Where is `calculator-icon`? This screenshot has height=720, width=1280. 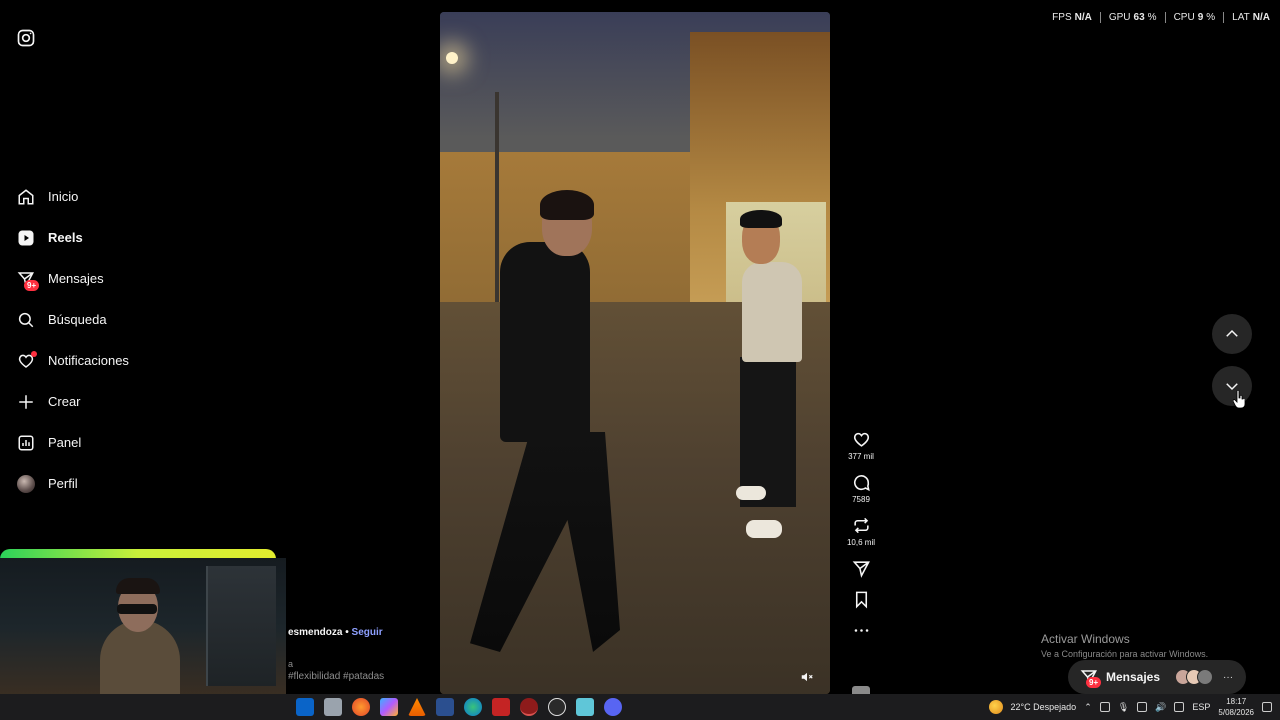 calculator-icon is located at coordinates (445, 707).